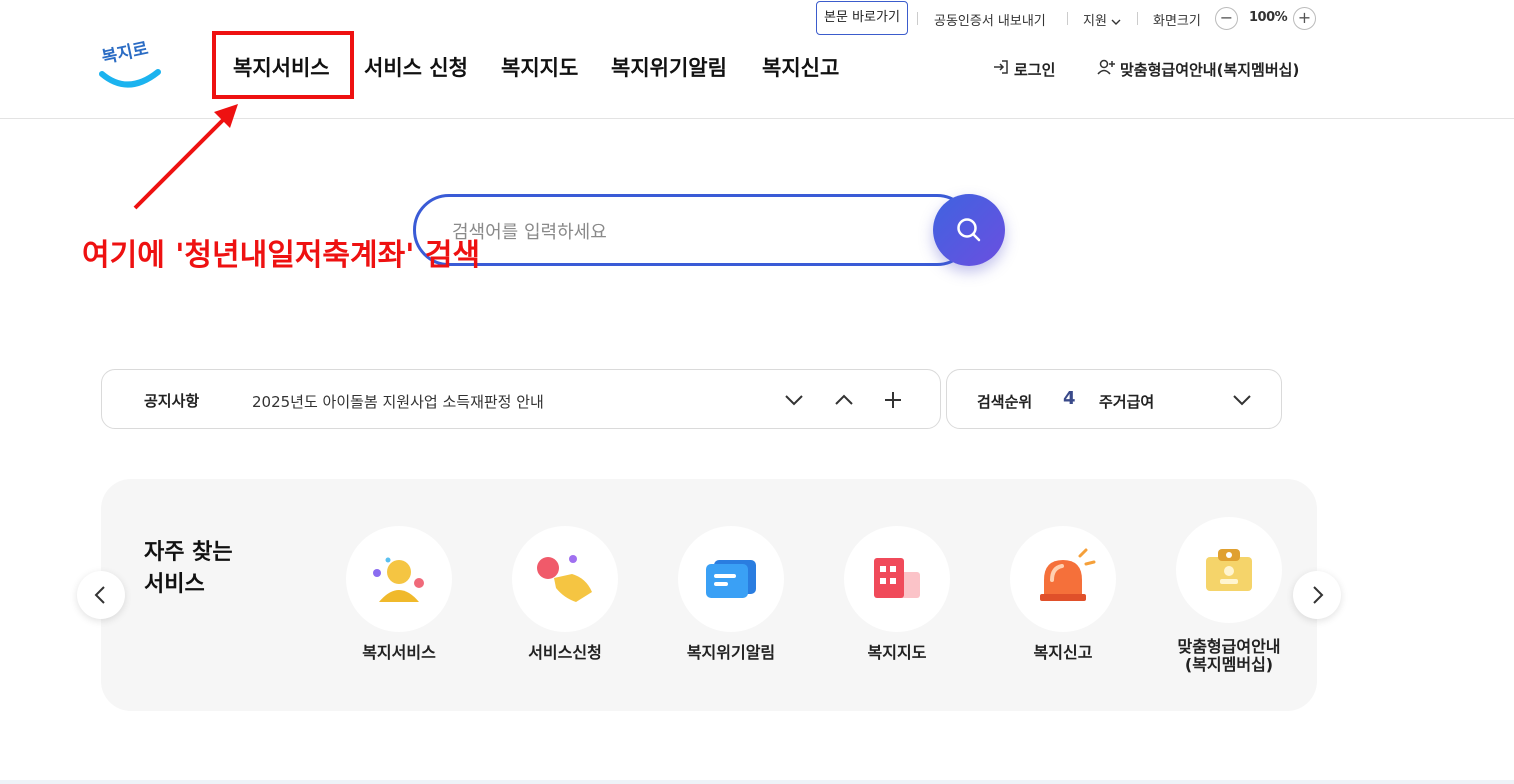 Image resolution: width=1514 pixels, height=784 pixels. What do you see at coordinates (1063, 592) in the screenshot?
I see `siren-icon` at bounding box center [1063, 592].